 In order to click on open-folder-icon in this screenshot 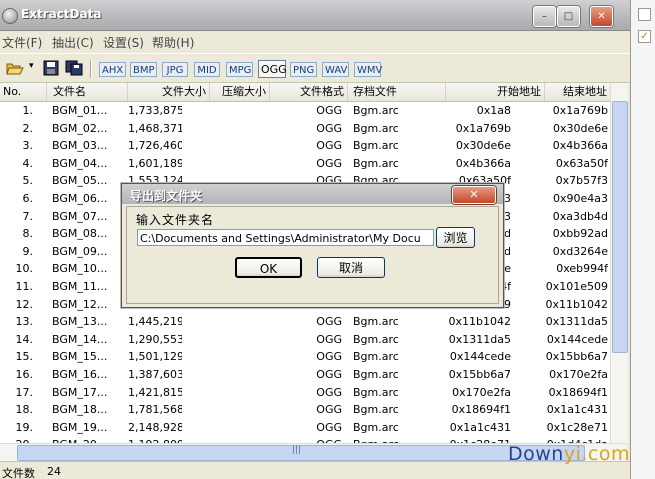, I will do `click(15, 68)`.